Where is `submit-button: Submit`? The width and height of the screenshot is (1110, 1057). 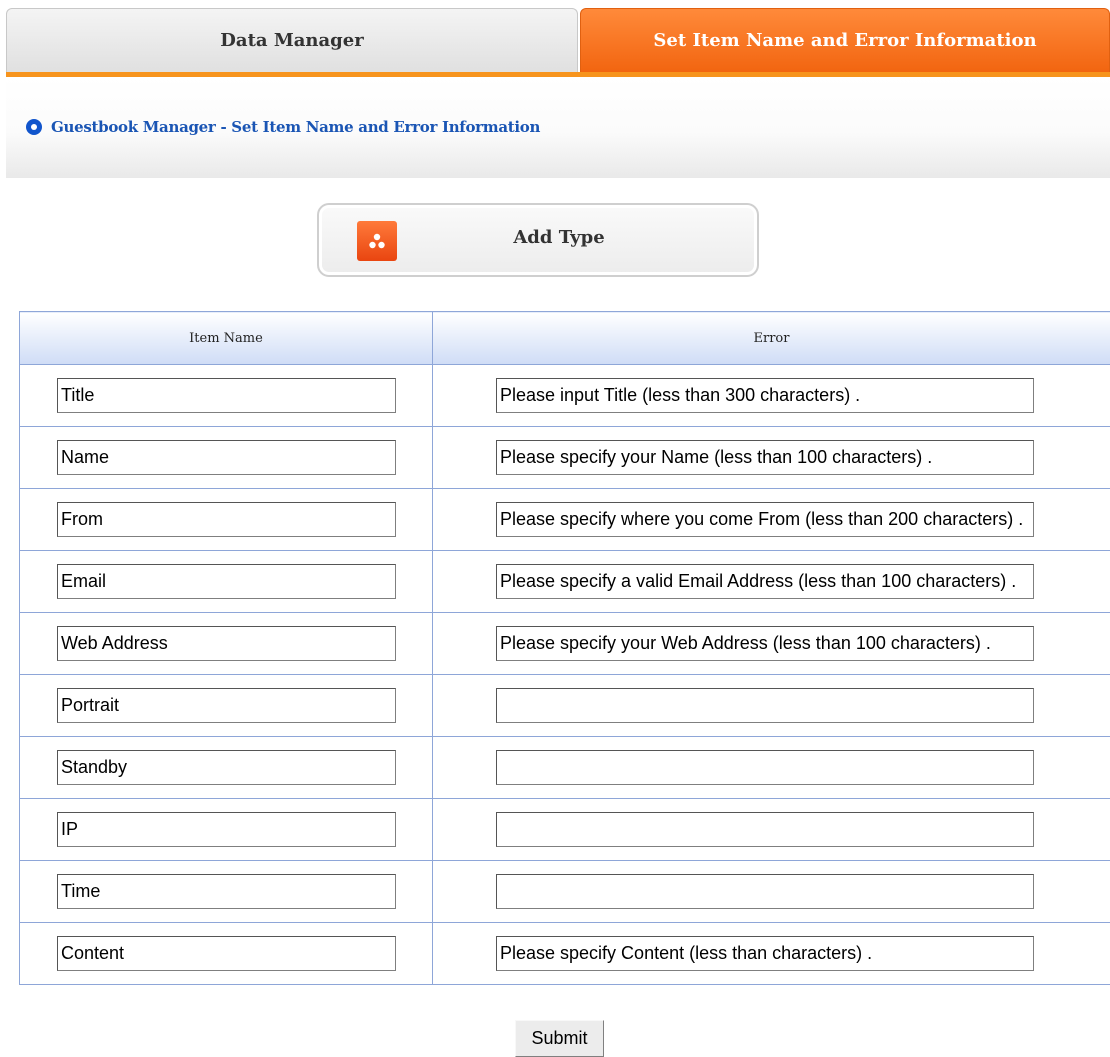 submit-button: Submit is located at coordinates (559, 1038).